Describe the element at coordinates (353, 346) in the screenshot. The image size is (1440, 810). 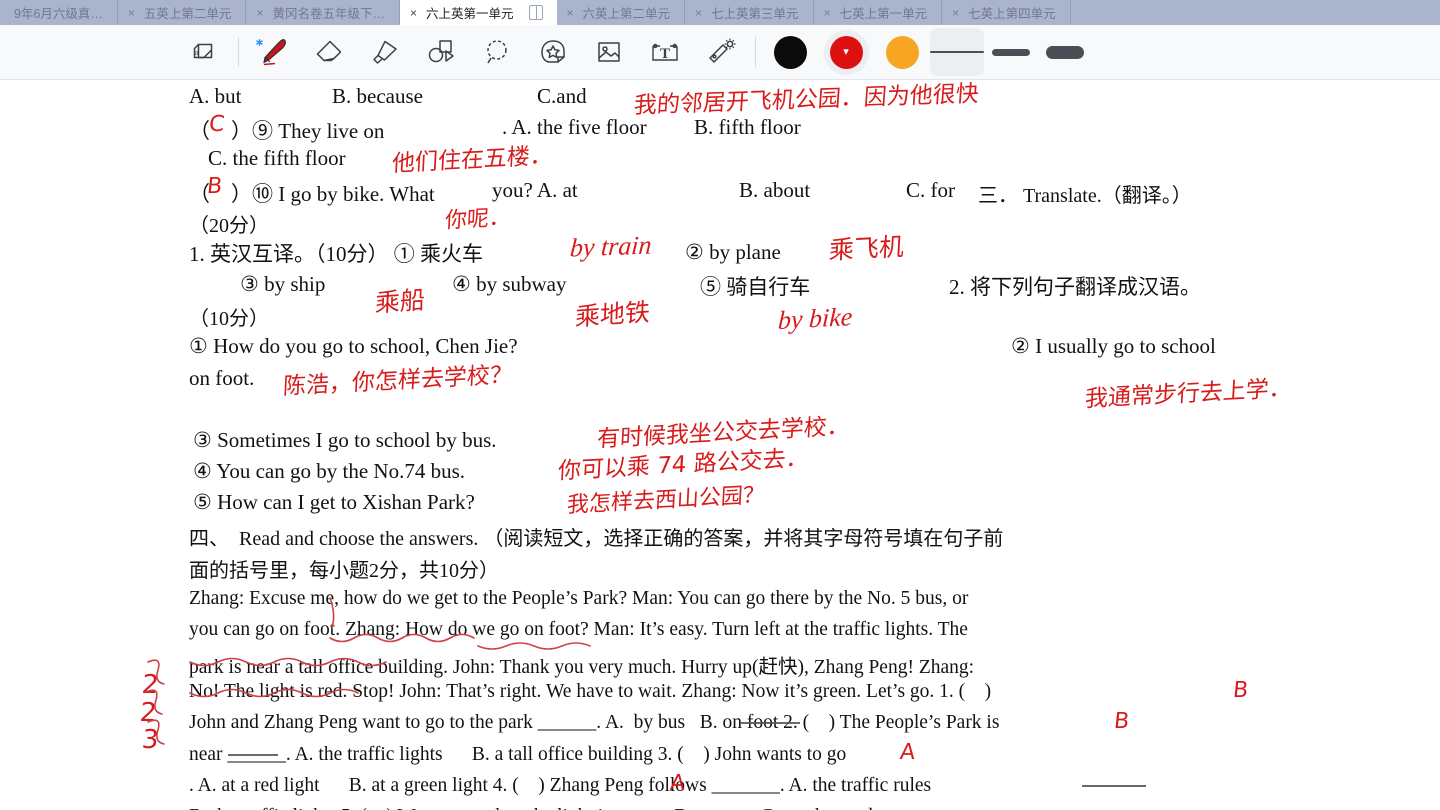
I see `doc-line: ① How do you go to school, Chen Jie?` at that location.